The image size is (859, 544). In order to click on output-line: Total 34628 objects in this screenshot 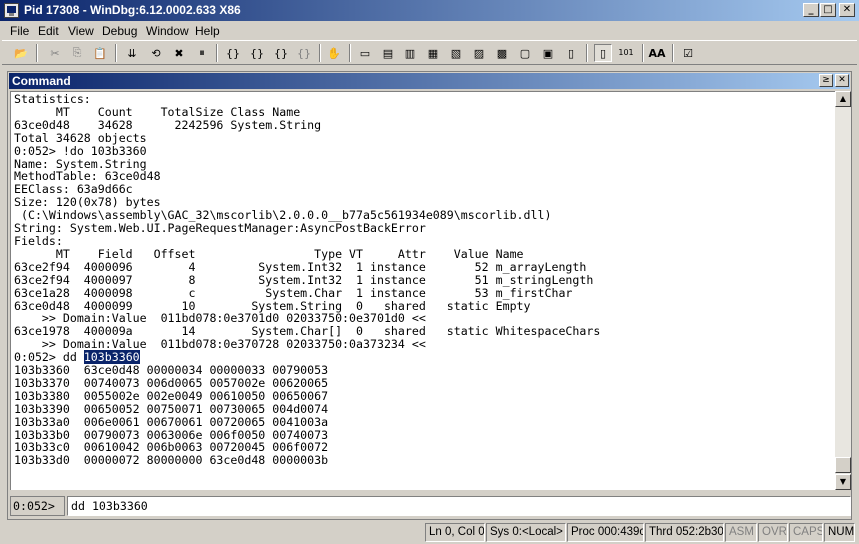, I will do `click(80, 137)`.